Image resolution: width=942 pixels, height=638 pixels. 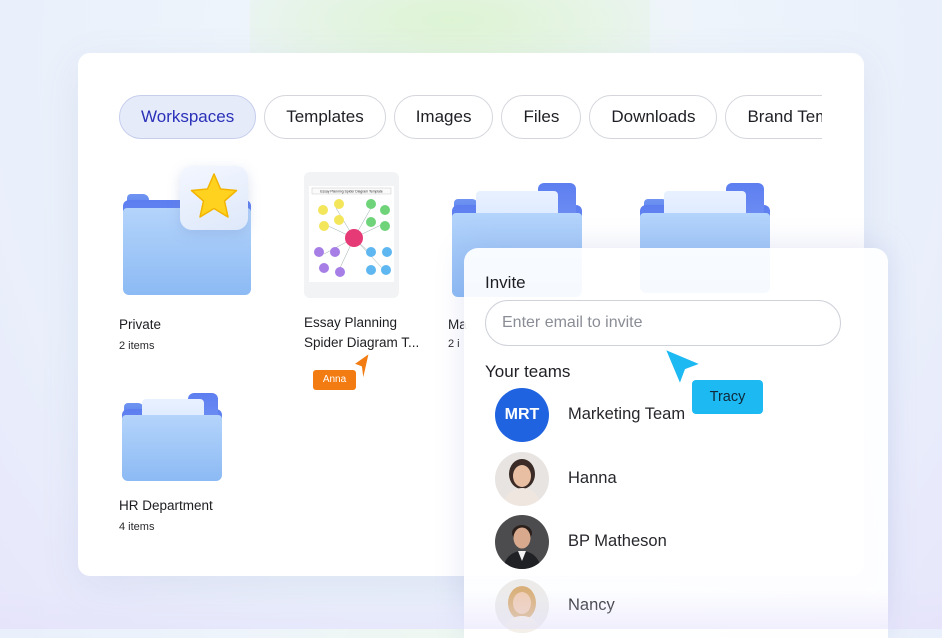 I want to click on invite-label: Invite, so click(x=505, y=282).